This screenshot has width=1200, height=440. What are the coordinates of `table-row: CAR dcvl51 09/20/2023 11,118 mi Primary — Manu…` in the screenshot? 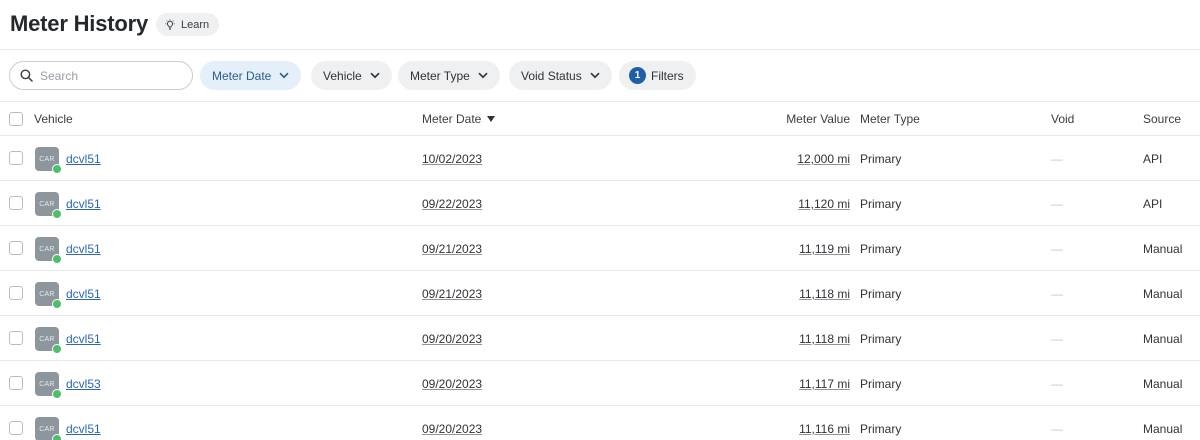 It's located at (600, 338).